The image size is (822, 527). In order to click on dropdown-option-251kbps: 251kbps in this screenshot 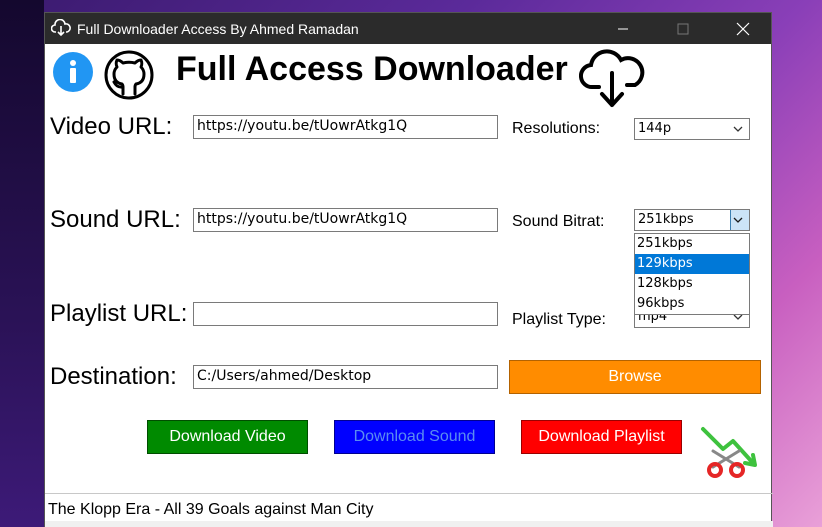, I will do `click(692, 244)`.